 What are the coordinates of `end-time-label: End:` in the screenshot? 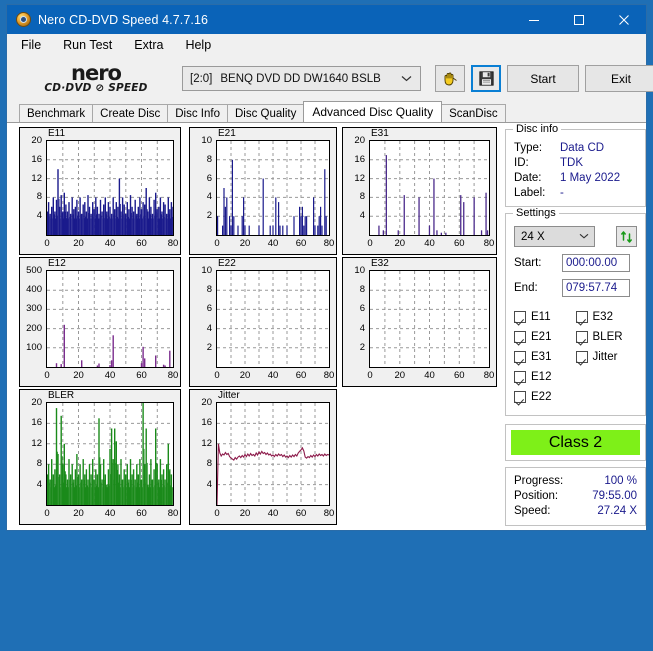 It's located at (526, 288).